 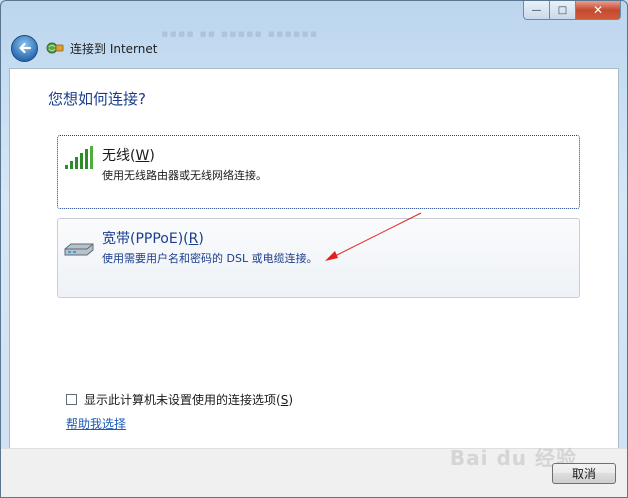 What do you see at coordinates (314, 471) in the screenshot?
I see `dialog-footer: Bai du 经验 取消` at bounding box center [314, 471].